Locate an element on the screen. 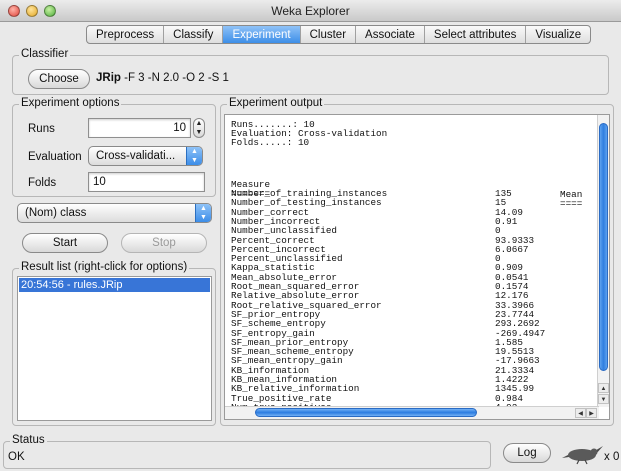 The height and width of the screenshot is (471, 621). result-list: 20:54:56 - rules.JRip is located at coordinates (114, 348).